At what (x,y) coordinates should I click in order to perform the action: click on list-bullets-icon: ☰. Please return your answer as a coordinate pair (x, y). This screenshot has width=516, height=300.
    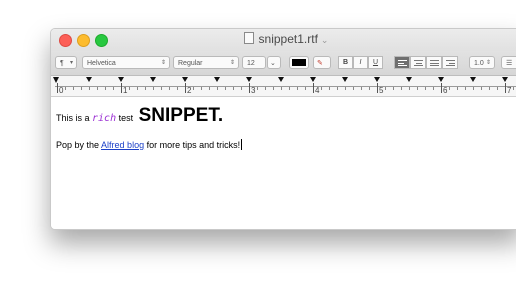
    Looking at the image, I should click on (509, 63).